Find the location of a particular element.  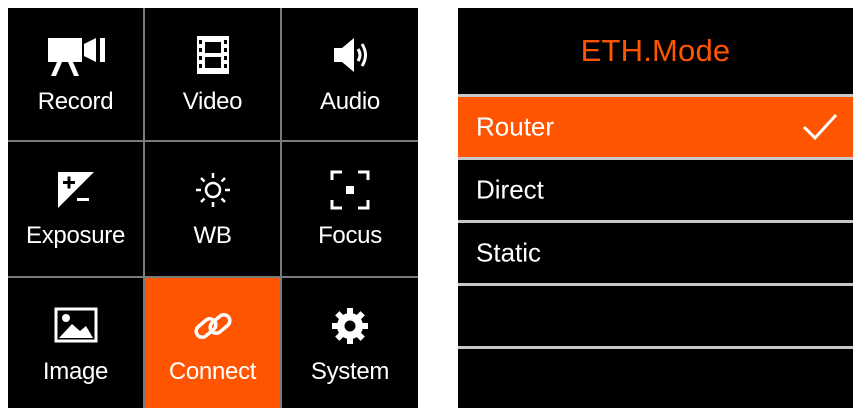

menu-tile-label: Audio is located at coordinates (350, 101).